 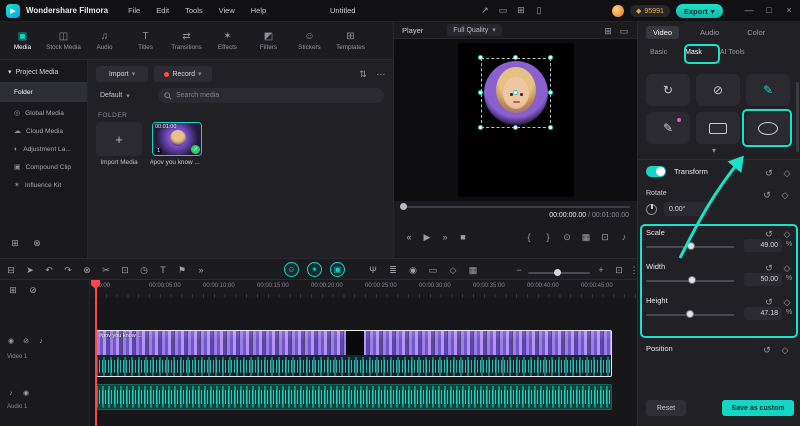 I want to click on import-button: Import ▾, so click(x=122, y=74).